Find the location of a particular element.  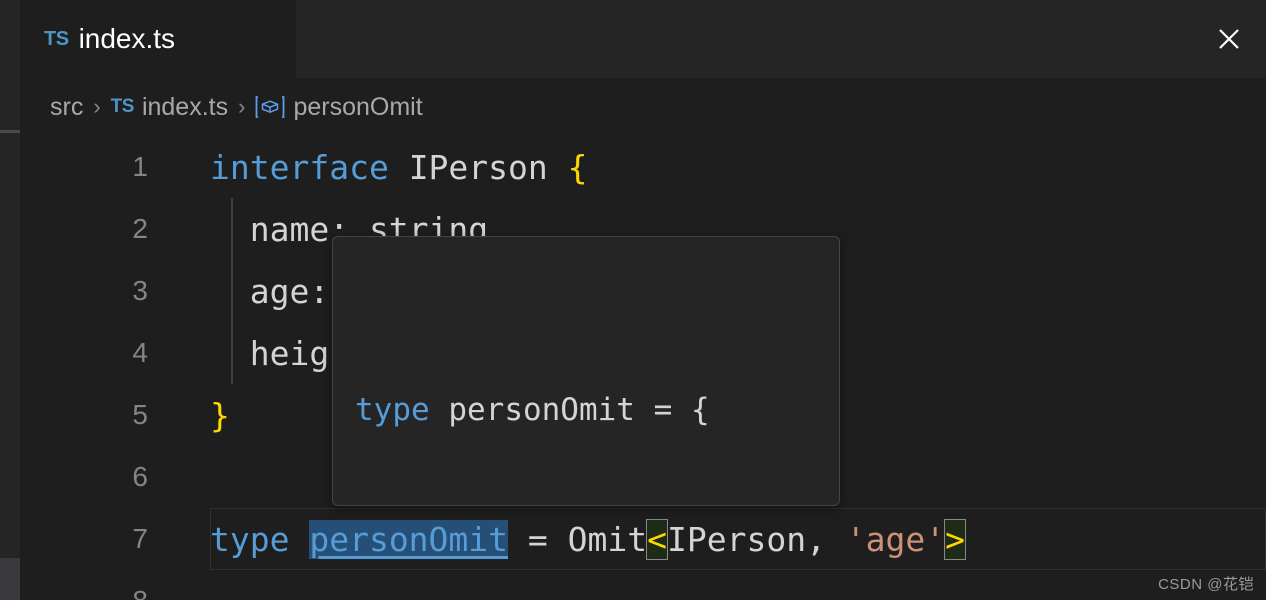

activity-bar-bottom-indicator is located at coordinates (10, 579).